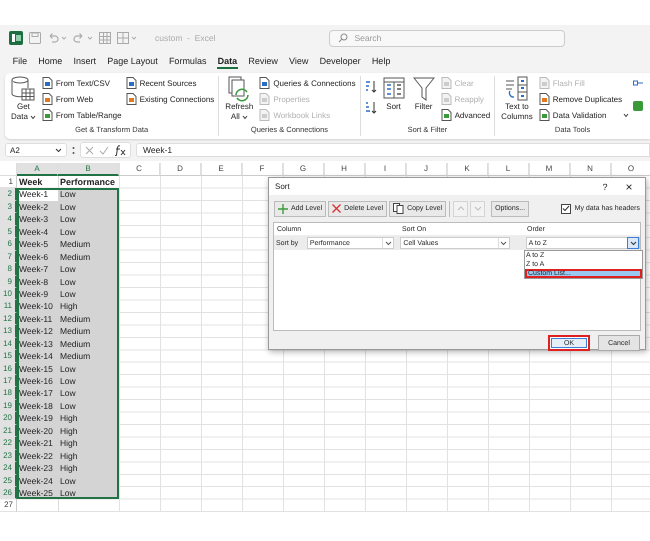  Describe the element at coordinates (8, 257) in the screenshot. I see `row-header: 7` at that location.